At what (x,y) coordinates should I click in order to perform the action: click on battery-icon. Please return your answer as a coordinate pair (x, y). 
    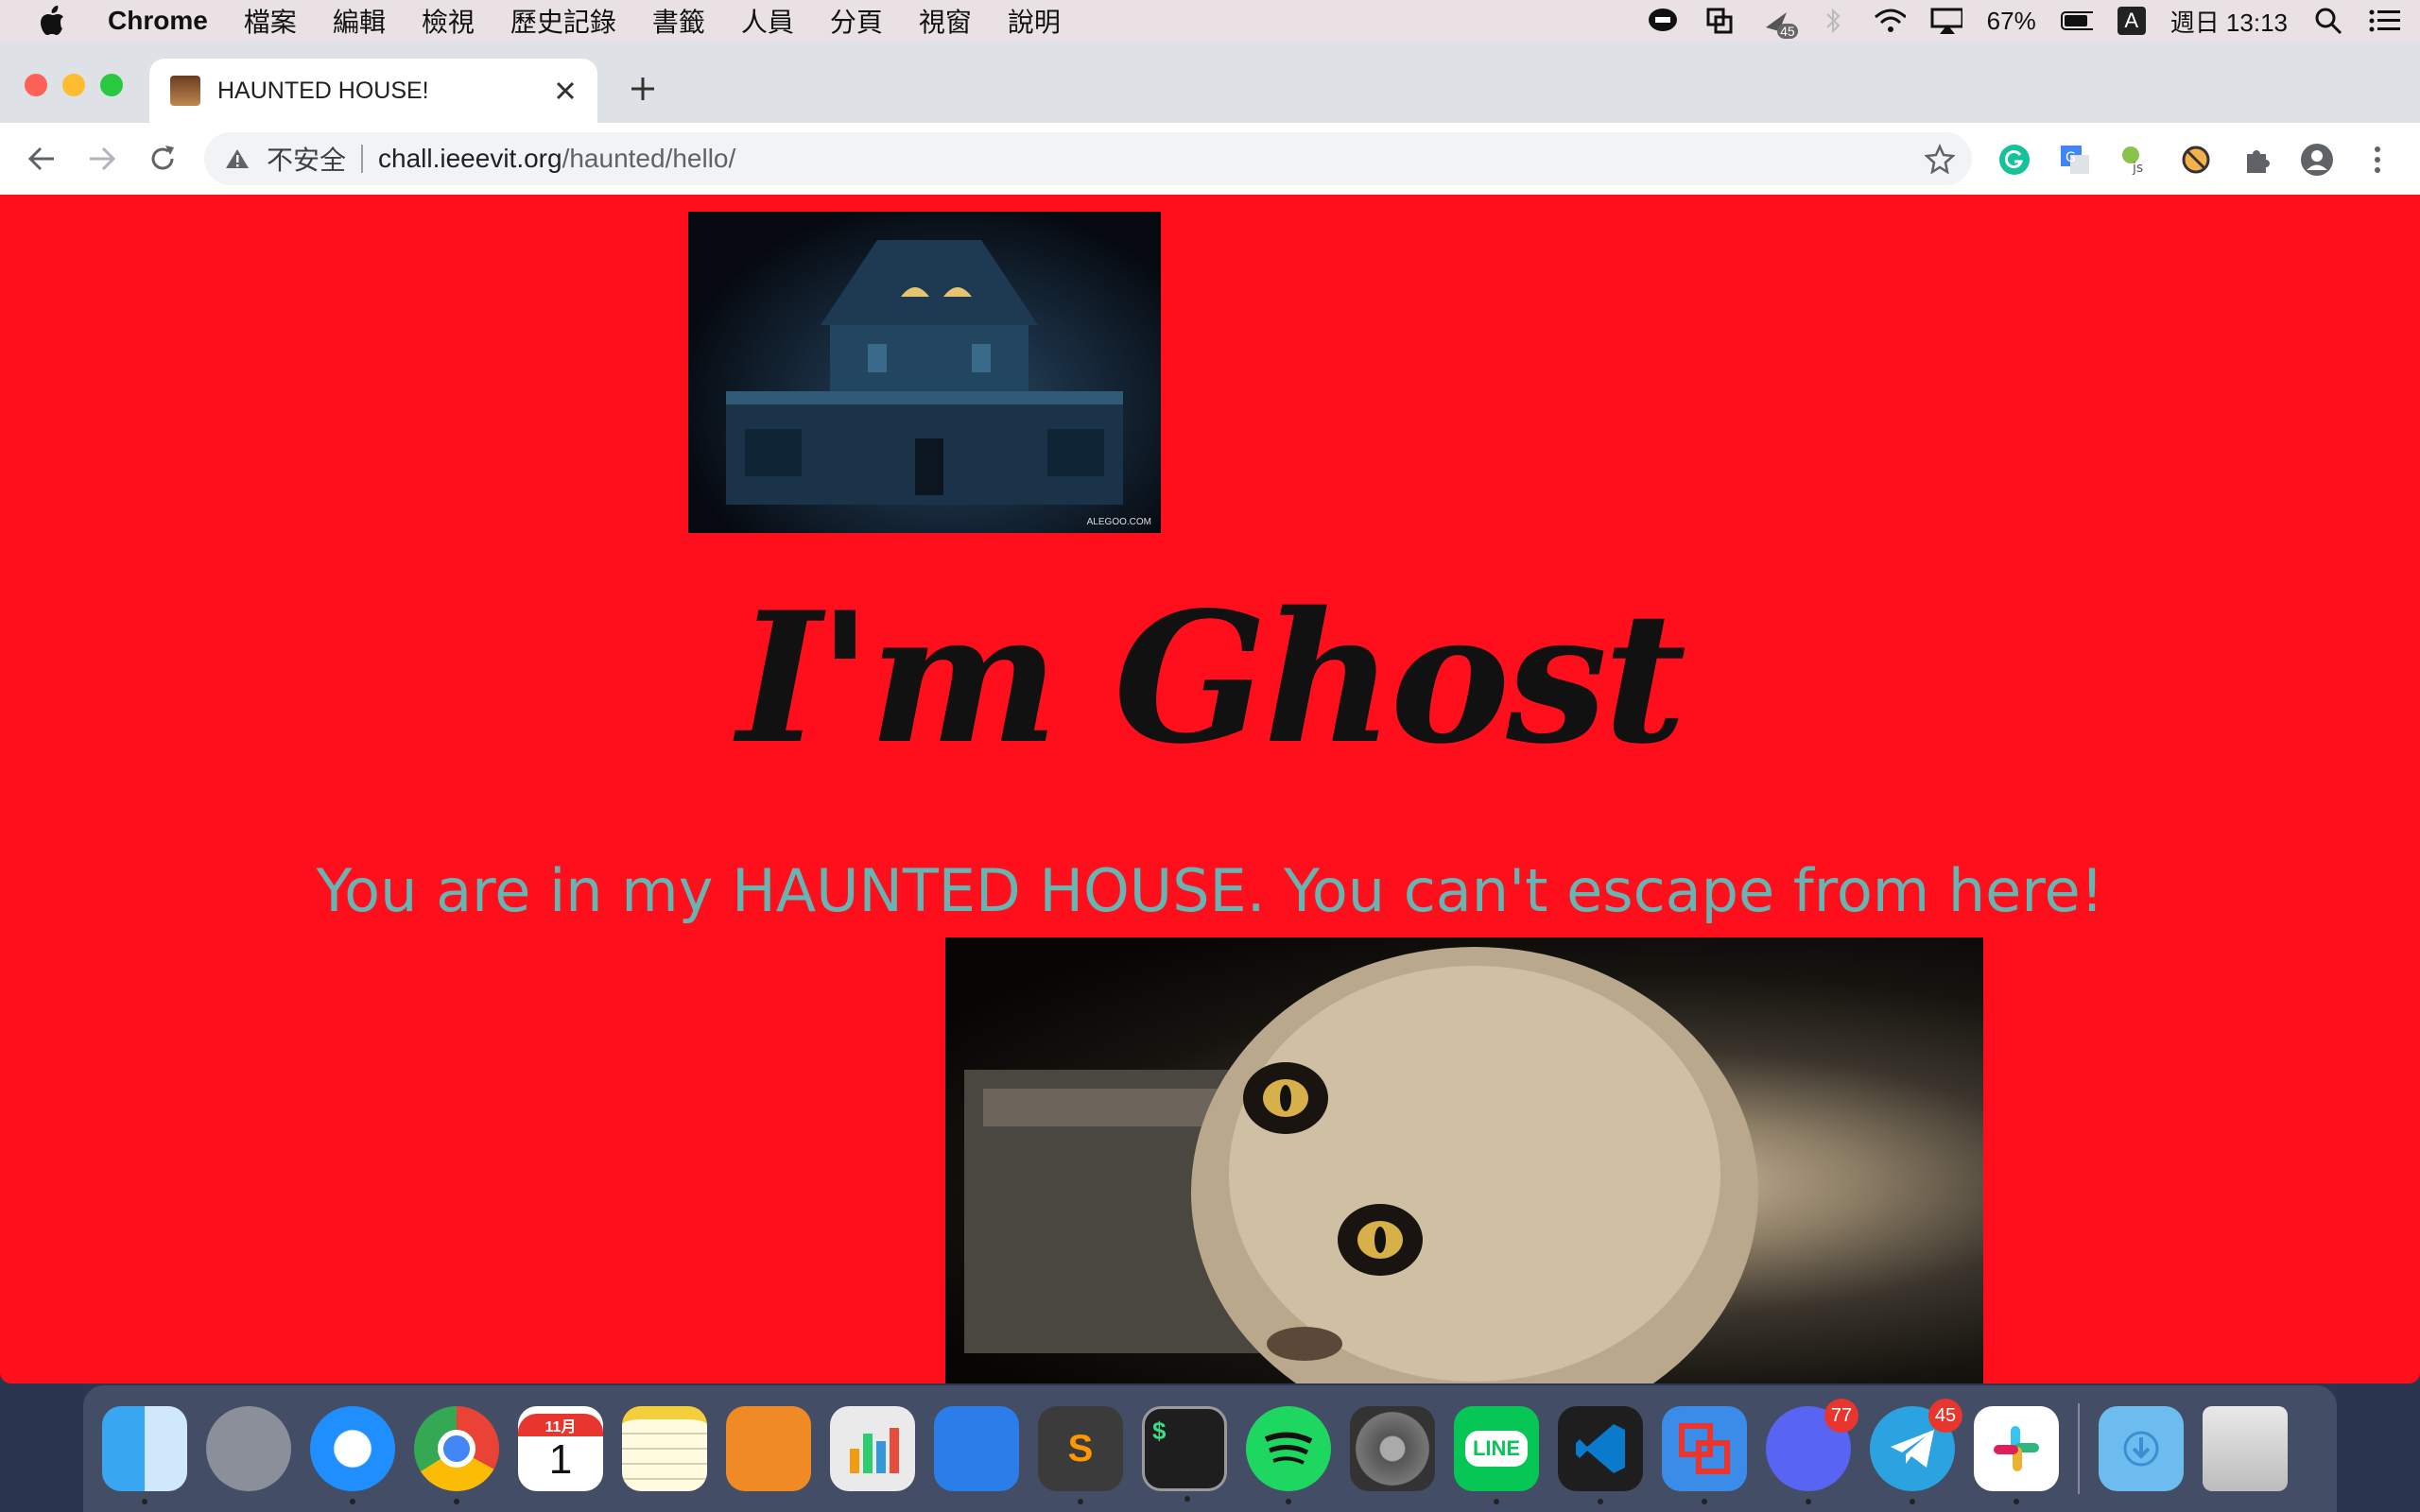
    Looking at the image, I should click on (2076, 21).